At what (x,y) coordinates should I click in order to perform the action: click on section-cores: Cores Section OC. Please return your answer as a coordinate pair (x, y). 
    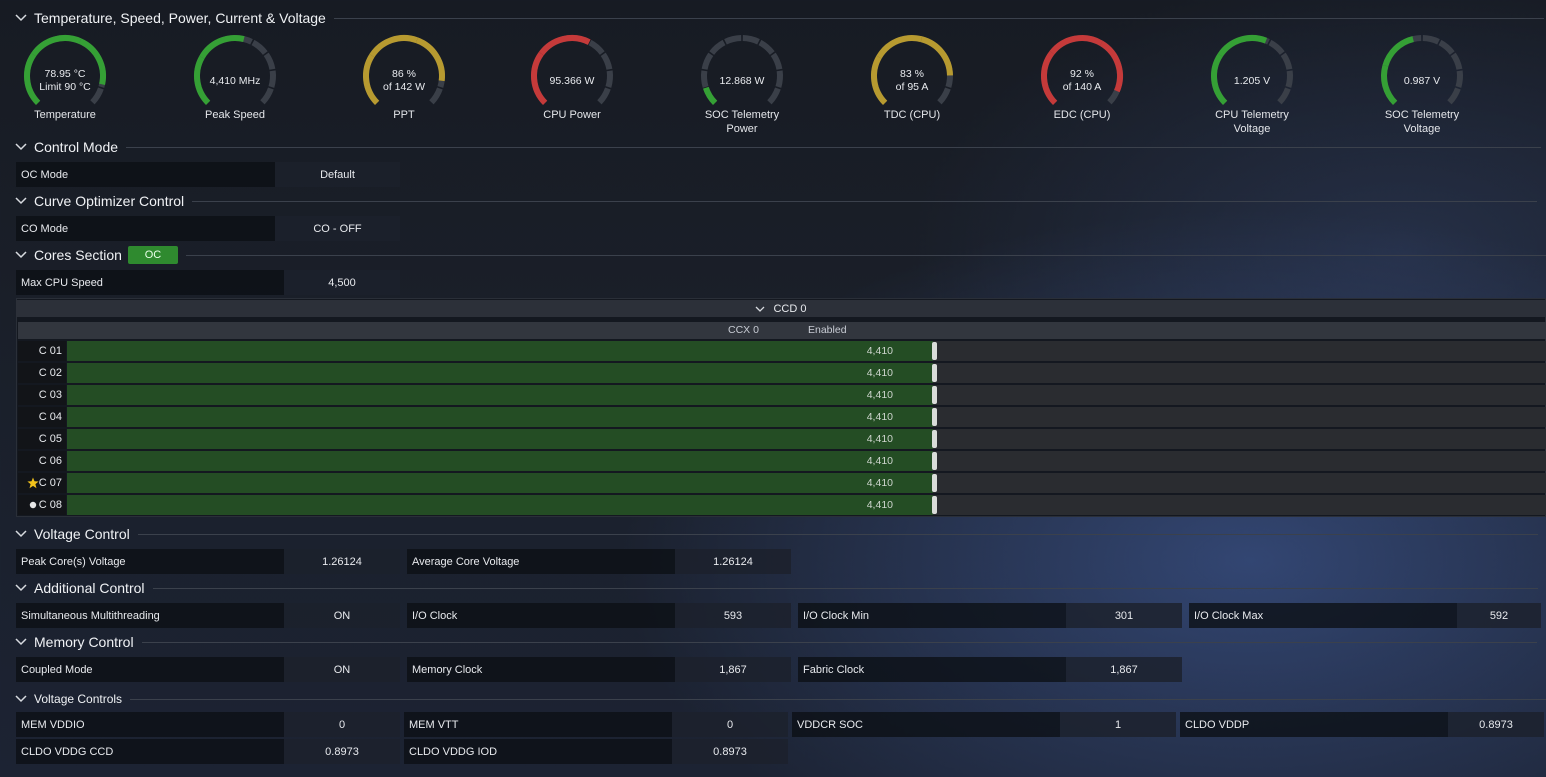
    Looking at the image, I should click on (780, 255).